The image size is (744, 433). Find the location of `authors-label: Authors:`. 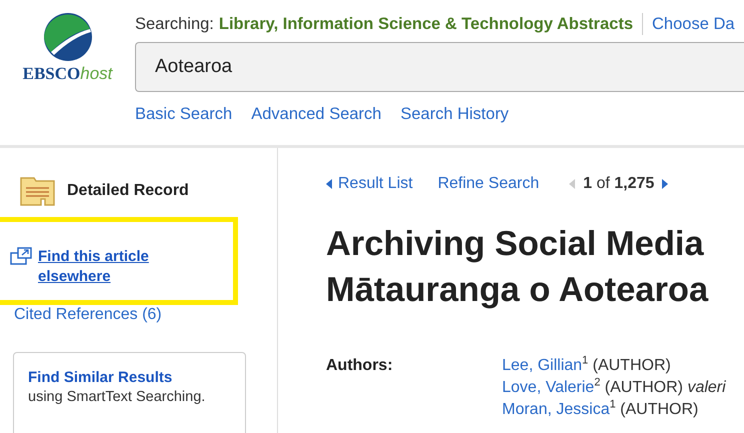

authors-label: Authors: is located at coordinates (360, 366).